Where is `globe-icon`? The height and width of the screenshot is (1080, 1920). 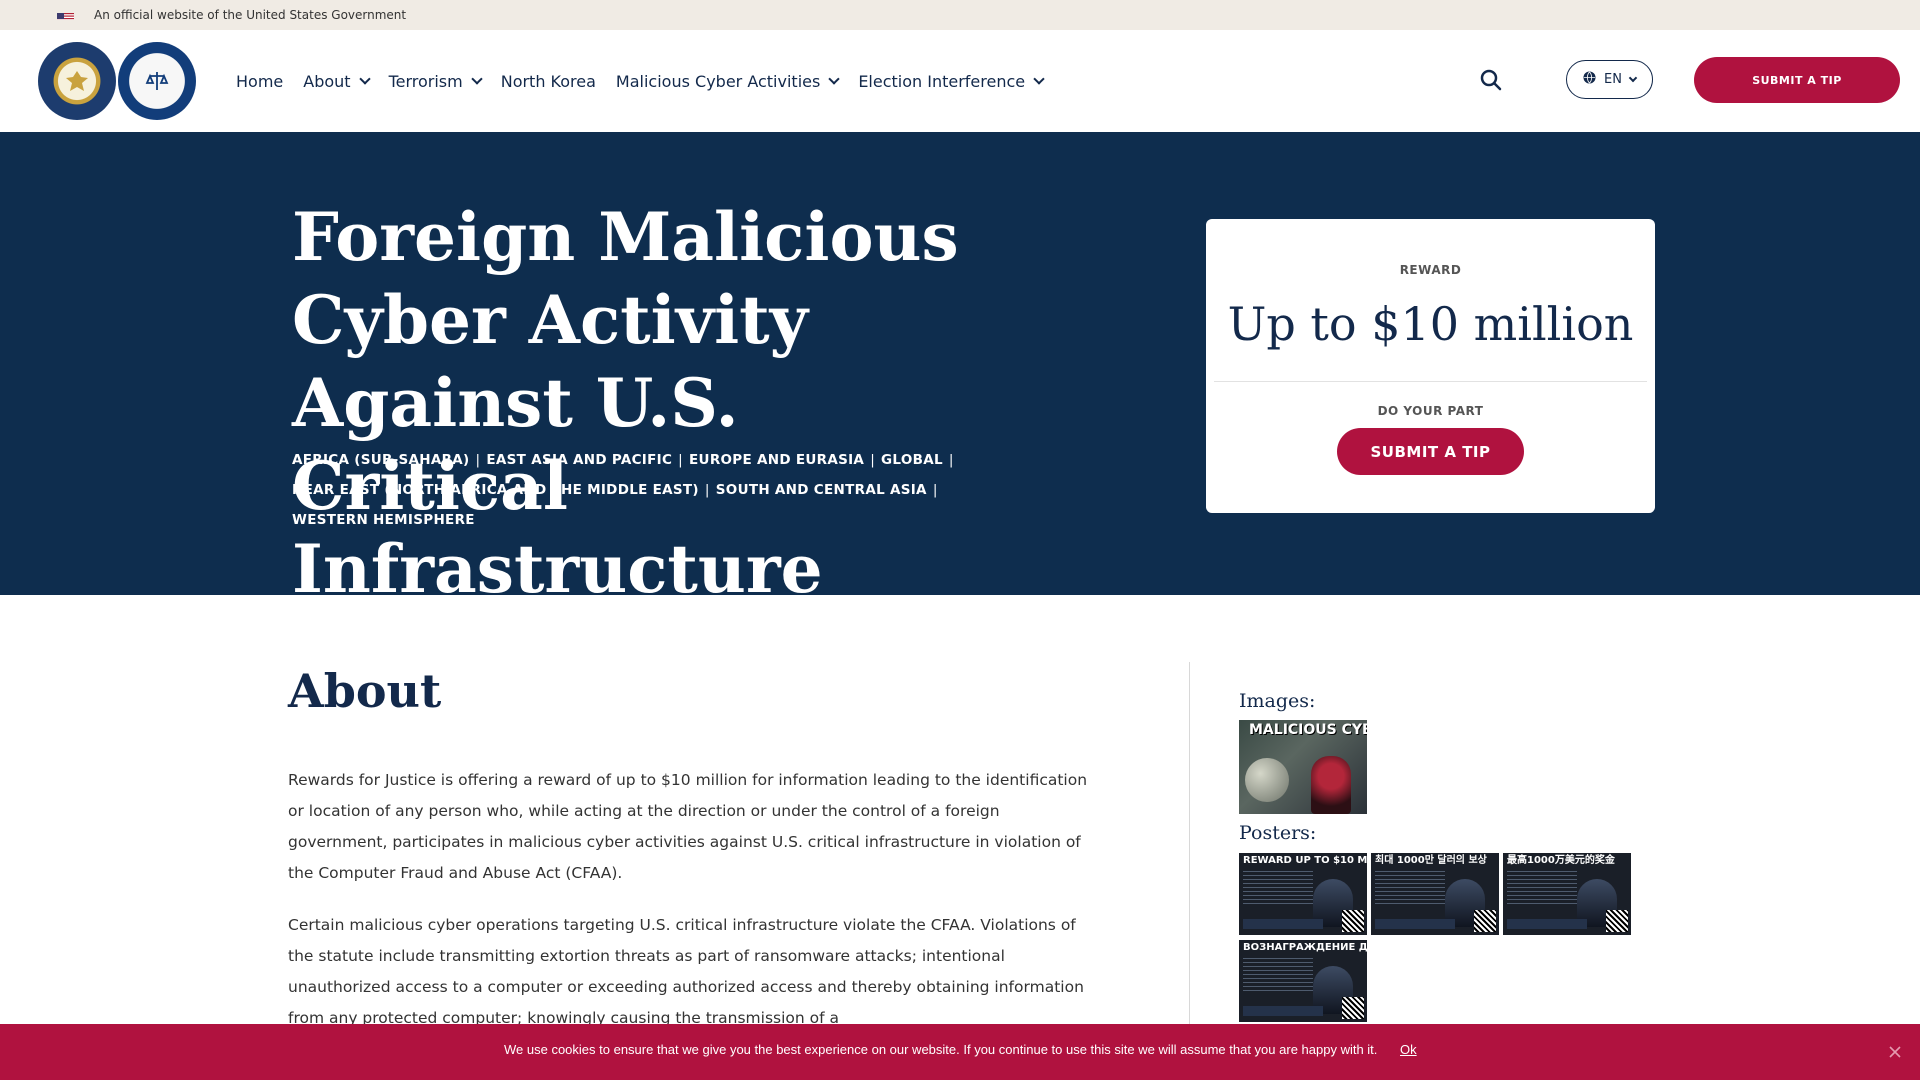
globe-icon is located at coordinates (1589, 79).